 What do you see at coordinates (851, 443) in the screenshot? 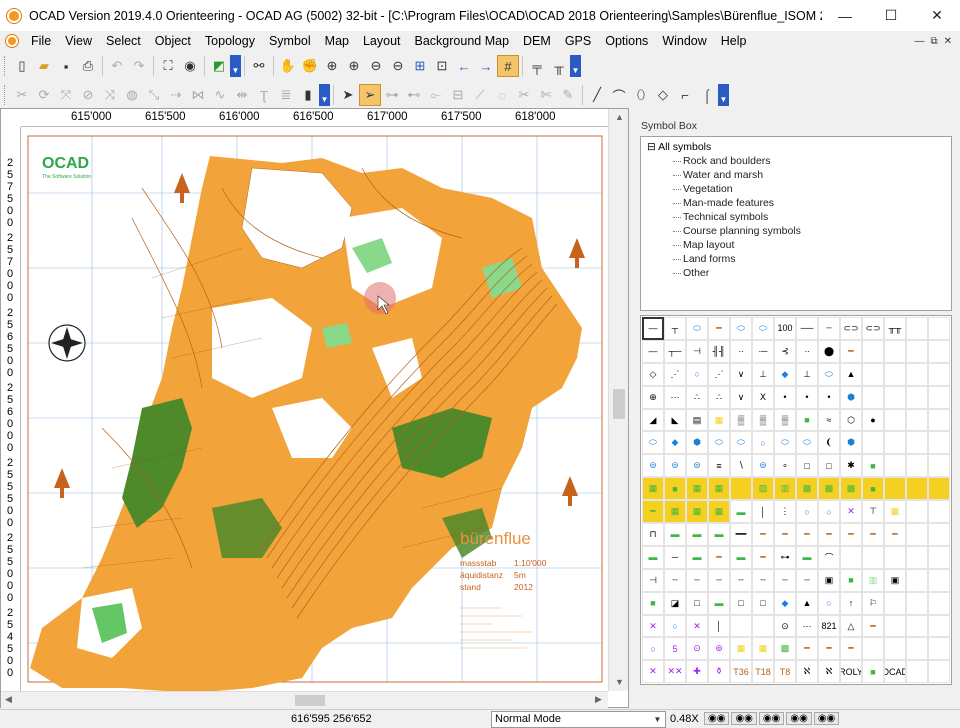
I see `symbol-cell: ⬢` at bounding box center [851, 443].